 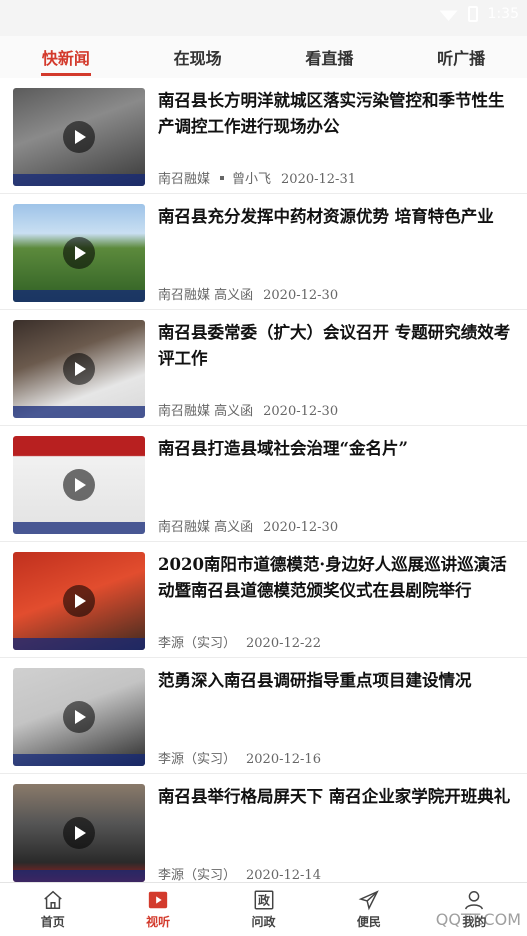 I want to click on tab-live: 看直播, so click(x=330, y=57).